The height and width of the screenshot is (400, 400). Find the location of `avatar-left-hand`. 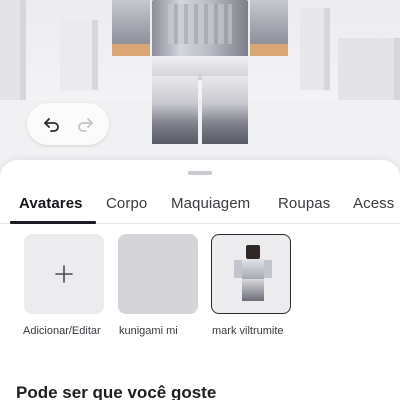

avatar-left-hand is located at coordinates (131, 50).